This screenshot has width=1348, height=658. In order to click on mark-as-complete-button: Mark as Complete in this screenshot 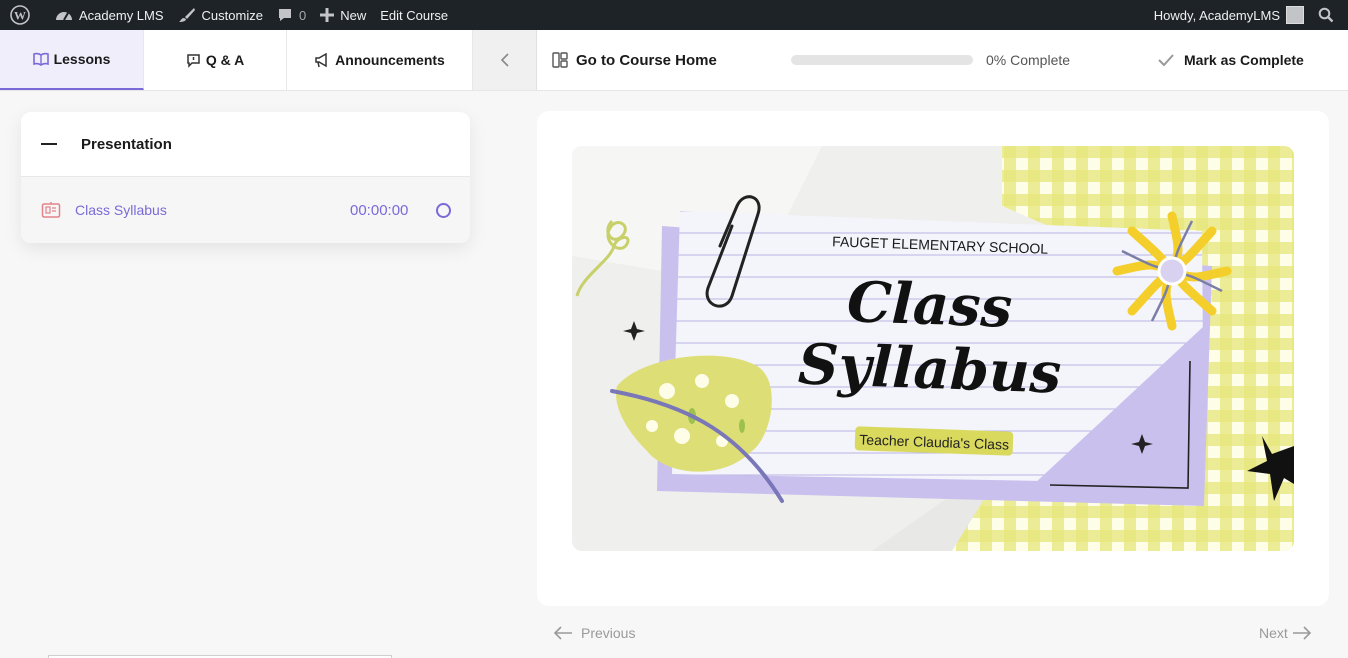, I will do `click(1231, 60)`.